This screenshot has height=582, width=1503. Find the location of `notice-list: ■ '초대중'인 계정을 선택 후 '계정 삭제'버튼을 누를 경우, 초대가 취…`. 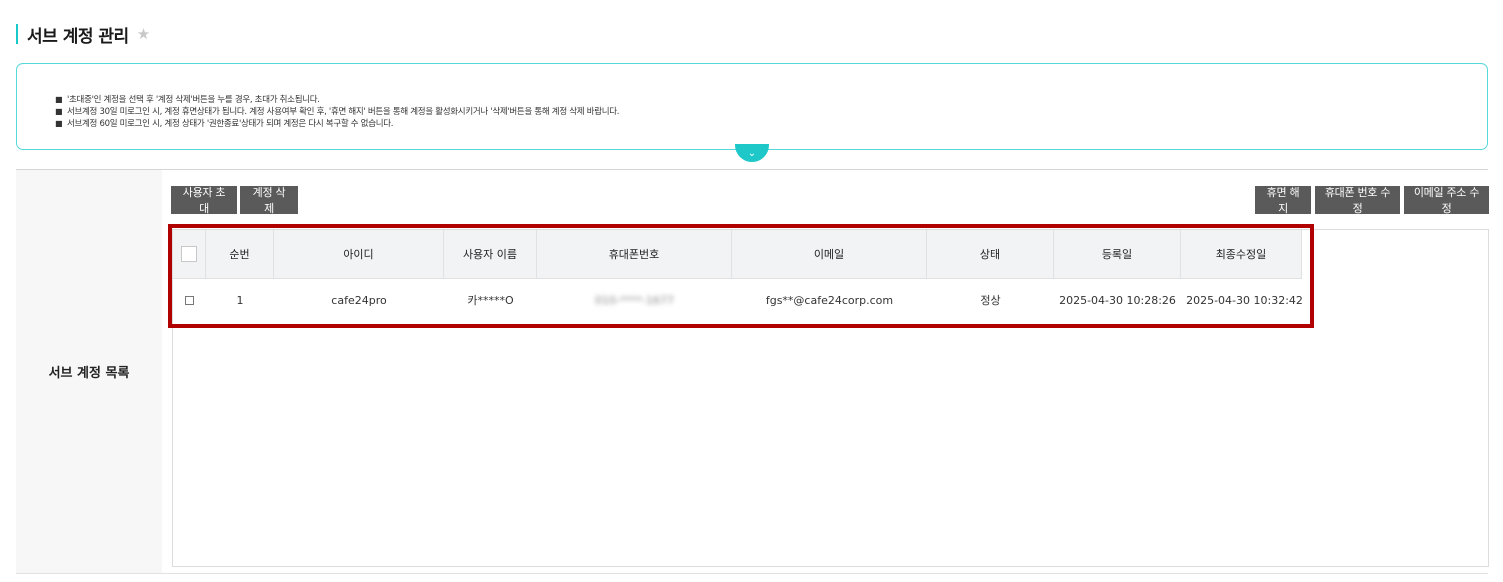

notice-list: ■ '초대중'인 계정을 선택 후 '계정 삭제'버튼을 누를 경우, 초대가 취… is located at coordinates (752, 97).